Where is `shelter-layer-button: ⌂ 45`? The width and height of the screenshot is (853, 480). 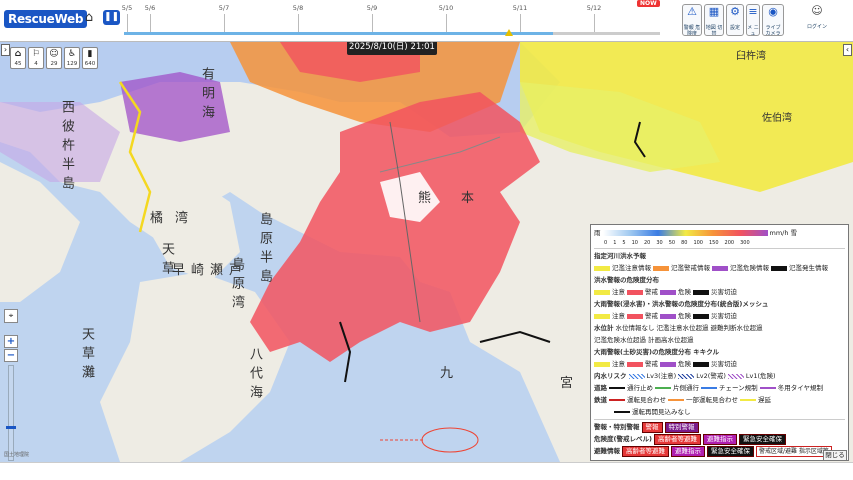
shelter-layer-button: ⌂ 45 is located at coordinates (18, 58).